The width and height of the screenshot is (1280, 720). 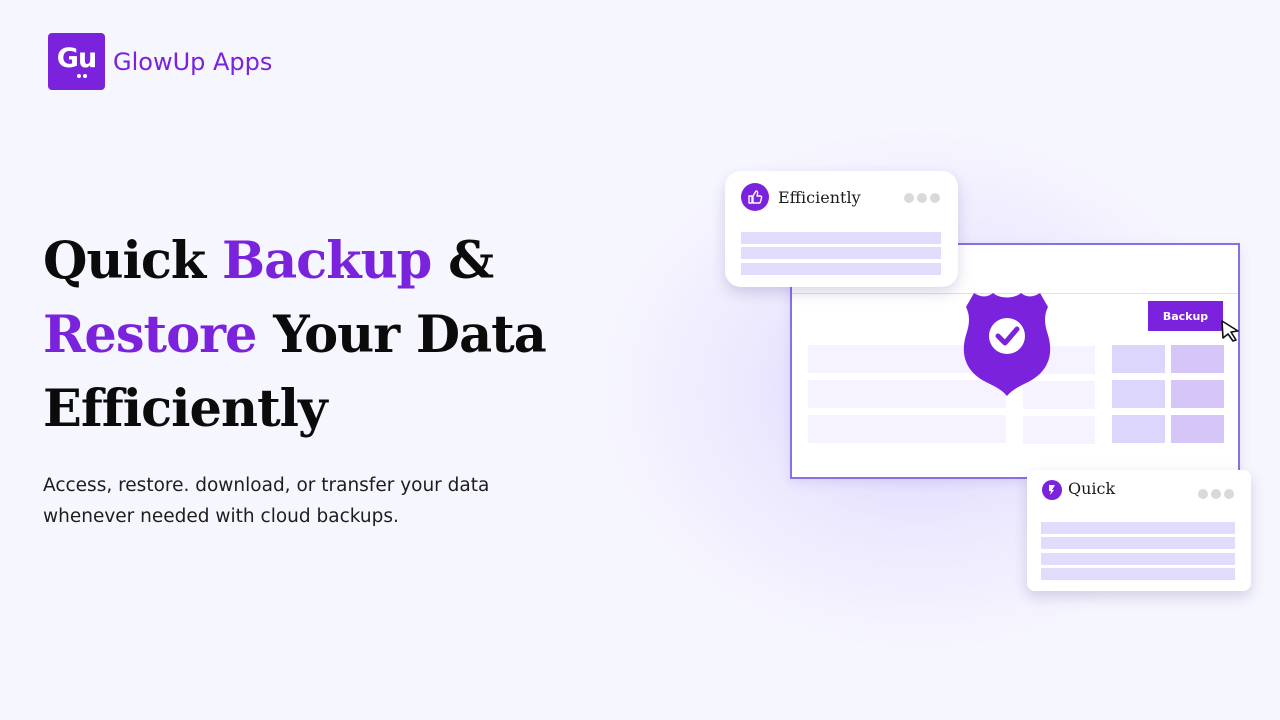 I want to click on thumbs-up-icon, so click(x=755, y=197).